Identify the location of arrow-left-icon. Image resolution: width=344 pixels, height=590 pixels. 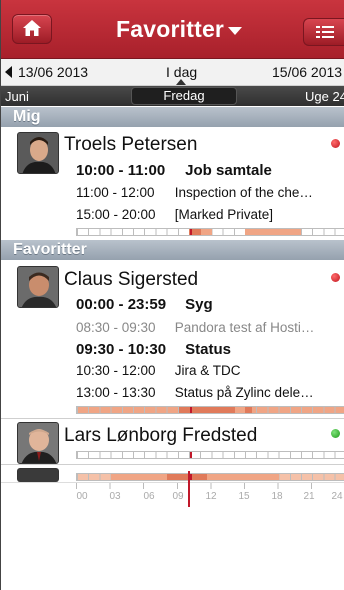
(8, 72).